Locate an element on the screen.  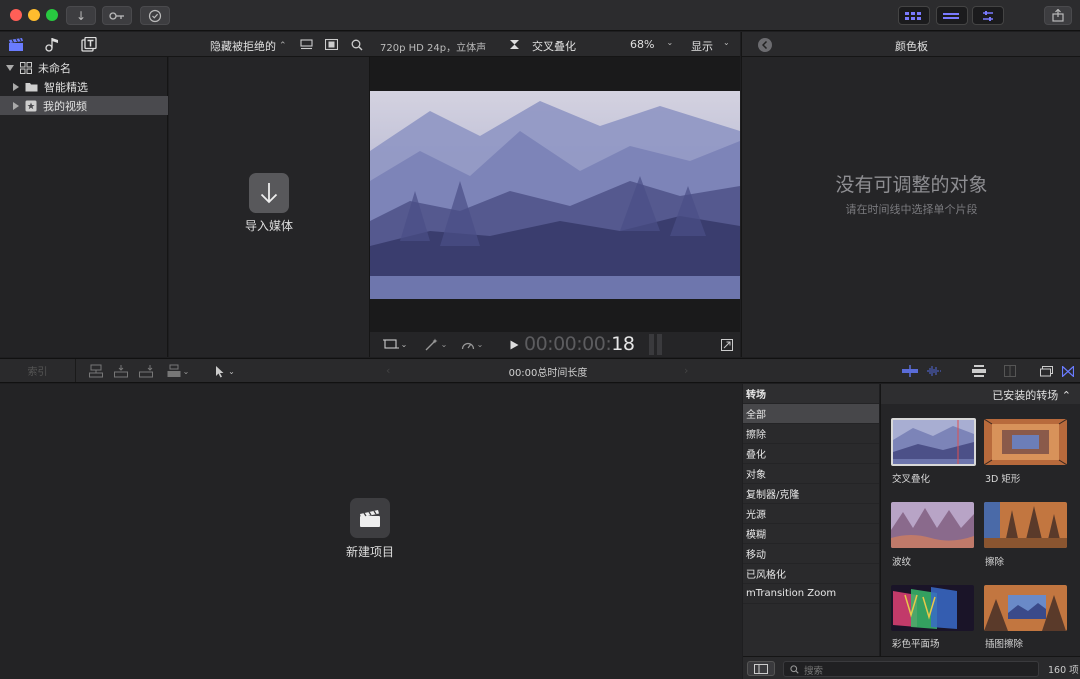
timecode-display: 00:00:00:18 is located at coordinates (579, 344).